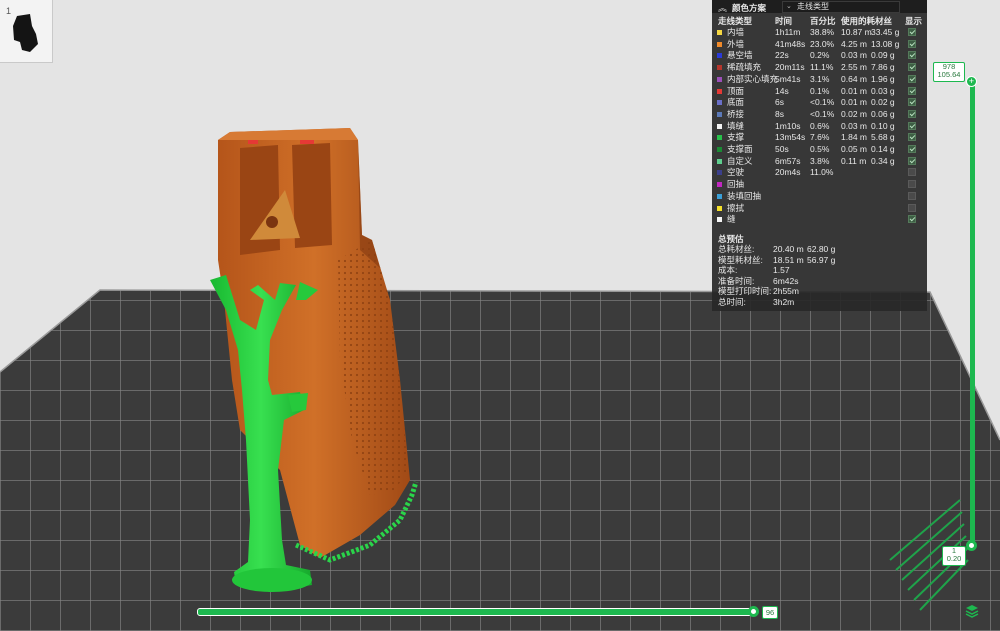 This screenshot has width=1000, height=631. I want to click on estimate-row: 总时间: 3h2m, so click(818, 302).